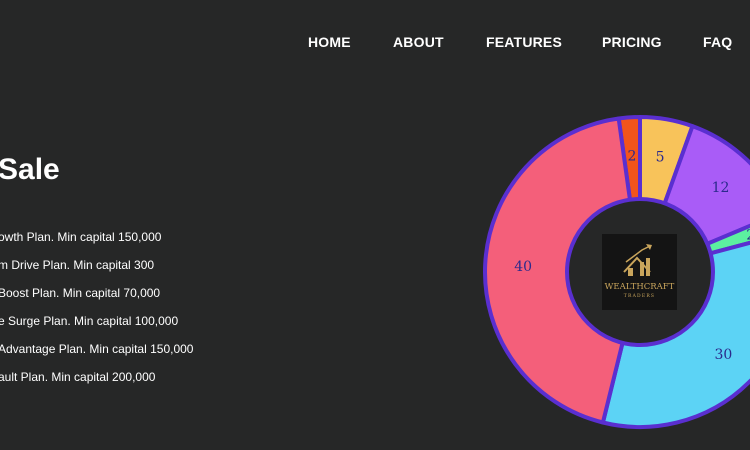 The image size is (750, 450). Describe the element at coordinates (660, 158) in the screenshot. I see `slice-value-label: 5` at that location.